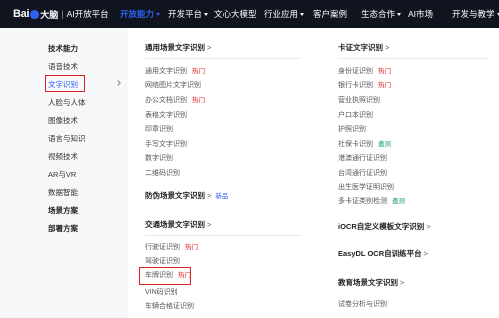 The height and width of the screenshot is (318, 499). What do you see at coordinates (384, 227) in the screenshot?
I see `section-title-custom-ocr: iOCR自定义模板文字识别 >` at bounding box center [384, 227].